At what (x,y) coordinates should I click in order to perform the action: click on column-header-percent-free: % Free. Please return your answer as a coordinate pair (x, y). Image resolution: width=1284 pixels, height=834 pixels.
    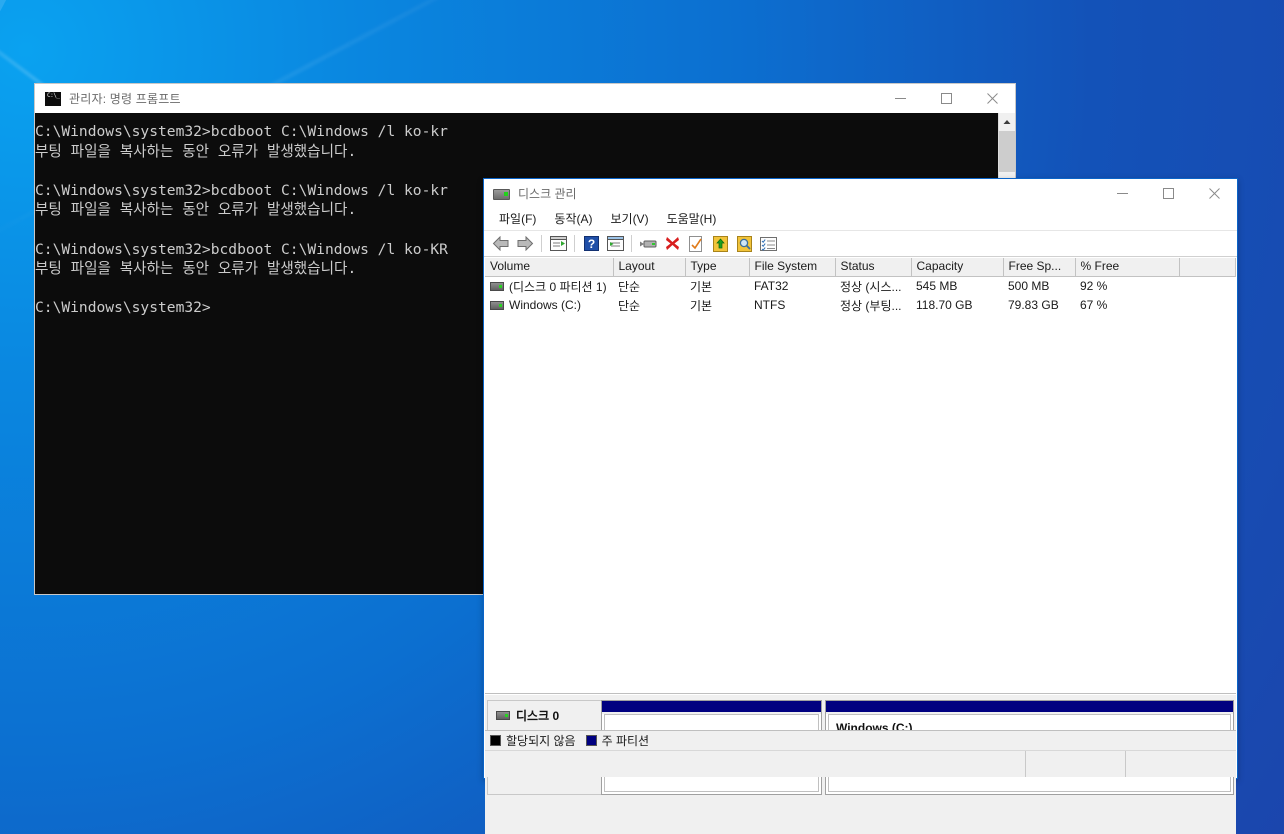
    Looking at the image, I should click on (1127, 267).